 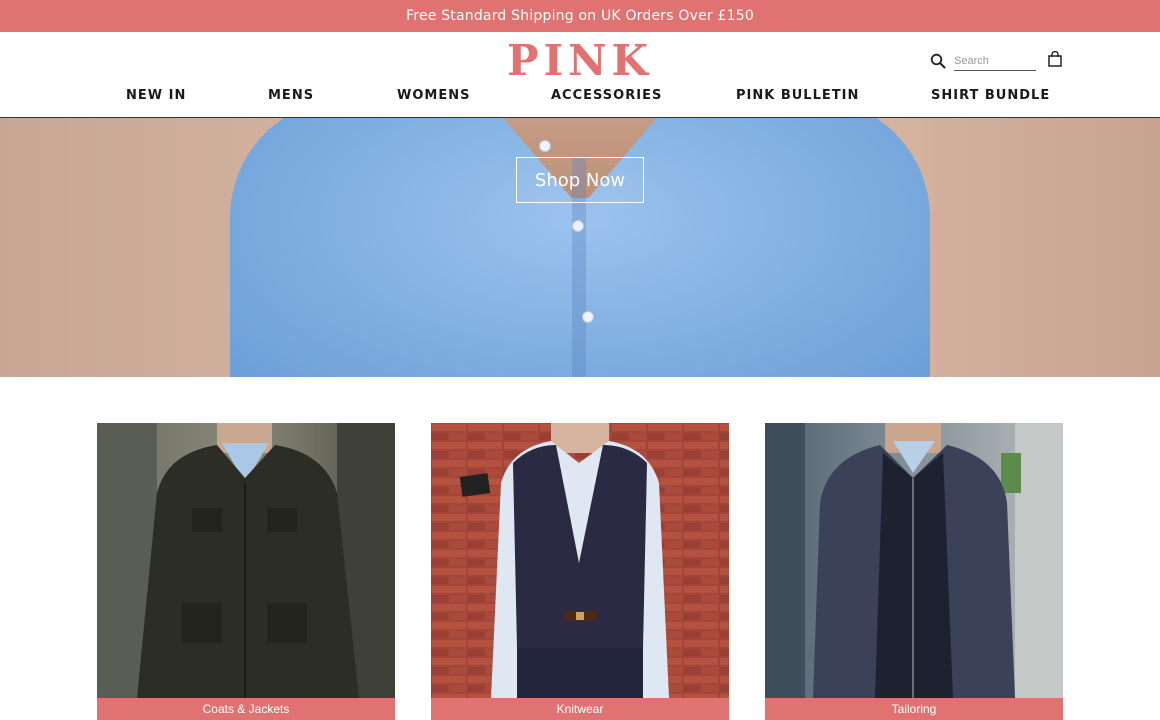 I want to click on category-card-knitwear: Knitwear, so click(x=580, y=571).